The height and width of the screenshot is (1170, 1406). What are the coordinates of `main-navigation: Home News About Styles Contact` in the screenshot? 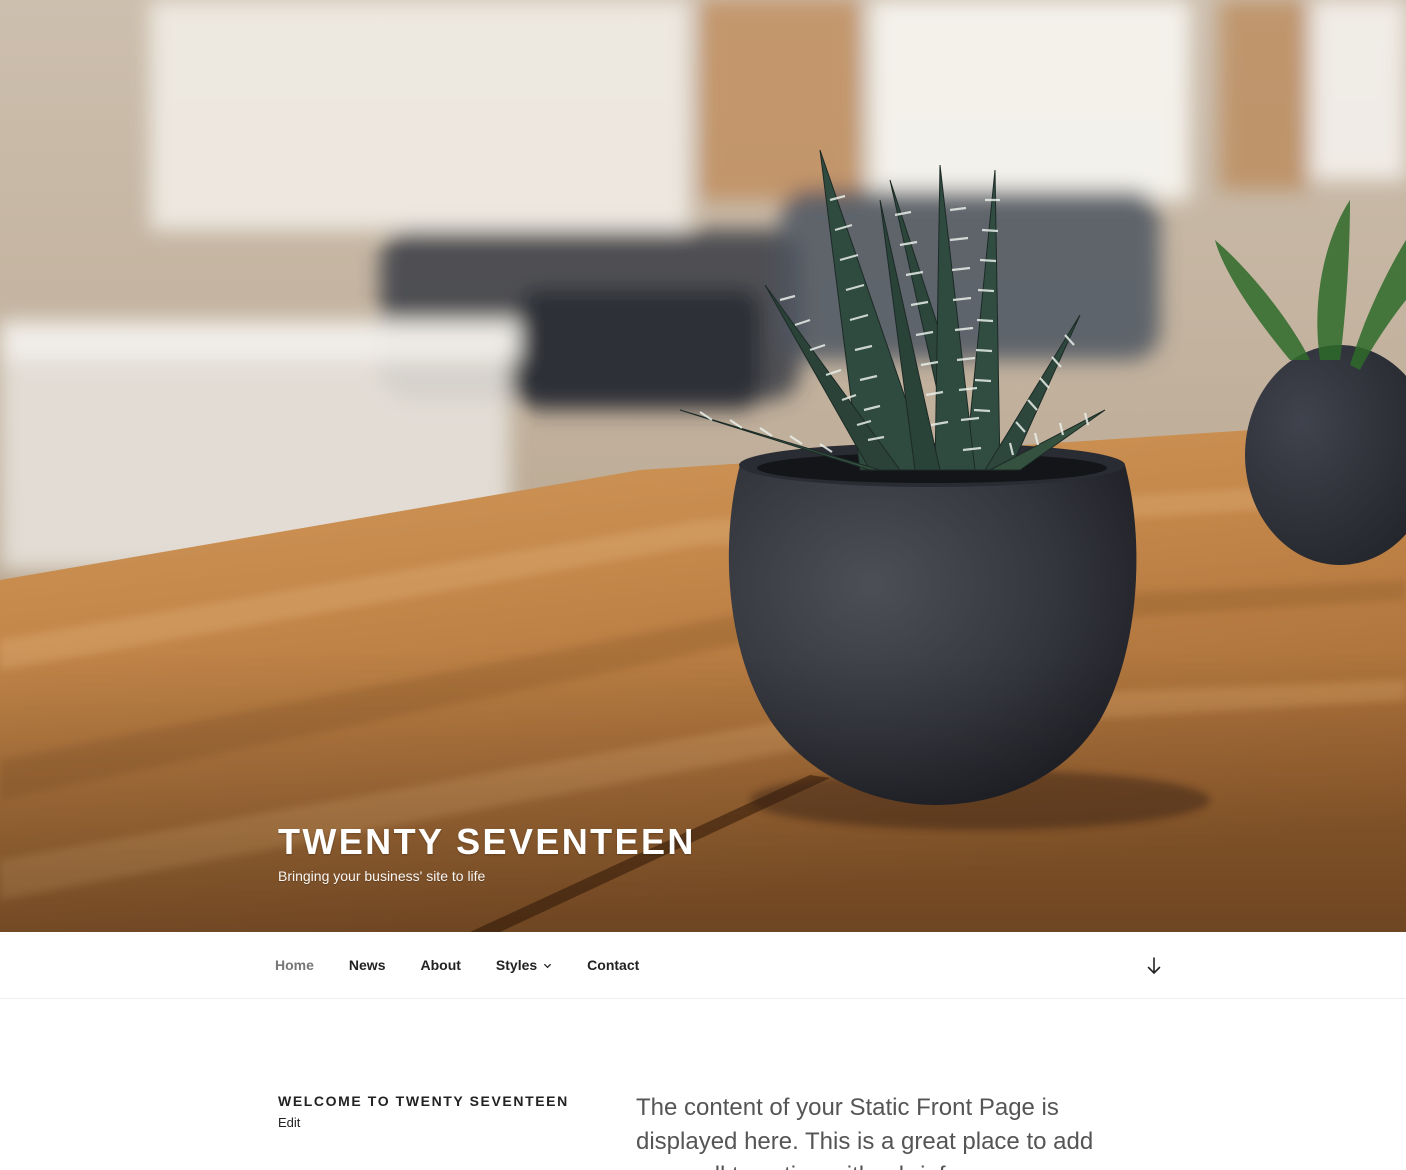 It's located at (703, 965).